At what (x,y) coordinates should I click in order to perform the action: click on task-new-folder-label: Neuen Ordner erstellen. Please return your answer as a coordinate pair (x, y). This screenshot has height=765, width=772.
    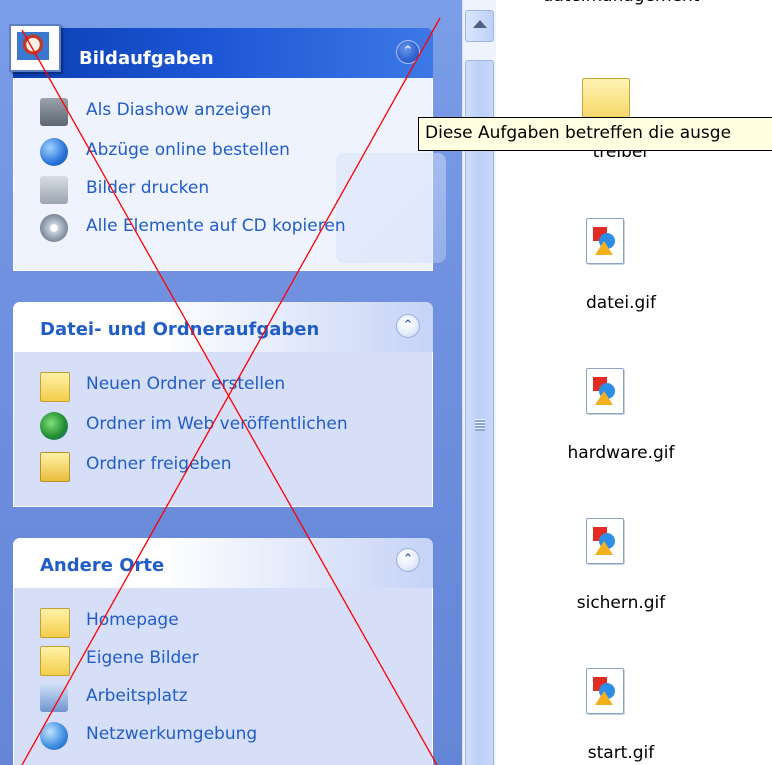
    Looking at the image, I should click on (185, 384).